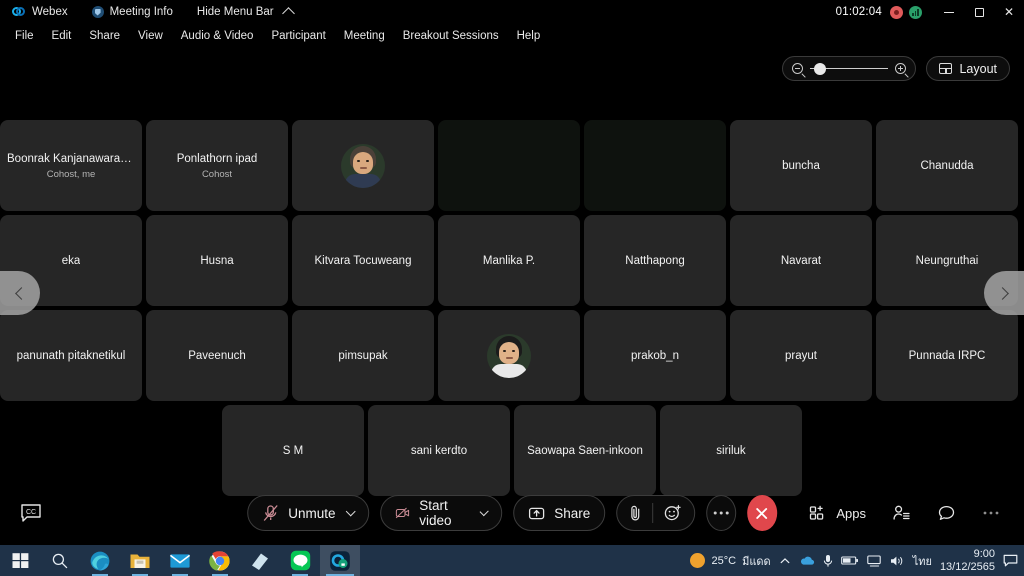  I want to click on participant-tile: pimsupak, so click(363, 355).